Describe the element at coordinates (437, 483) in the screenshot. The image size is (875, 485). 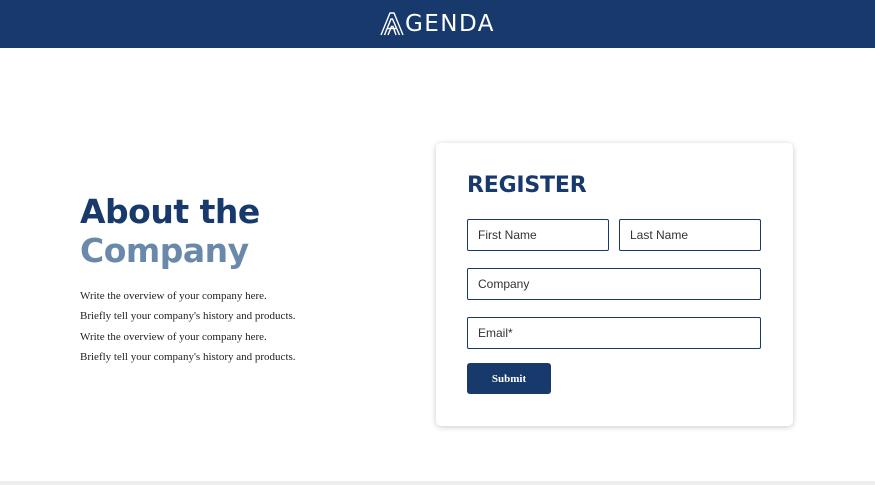
I see `footer-divider` at that location.